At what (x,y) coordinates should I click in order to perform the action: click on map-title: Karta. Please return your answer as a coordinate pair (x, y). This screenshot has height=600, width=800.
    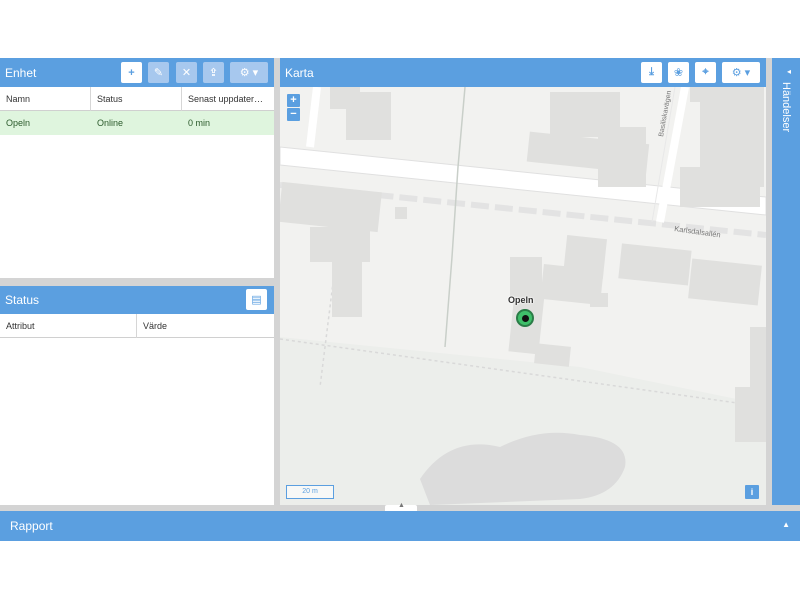
    Looking at the image, I should click on (299, 72).